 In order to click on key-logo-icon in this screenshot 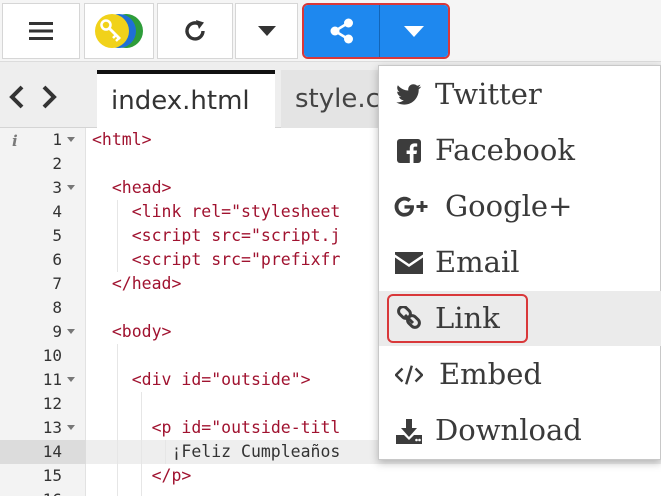, I will do `click(119, 31)`.